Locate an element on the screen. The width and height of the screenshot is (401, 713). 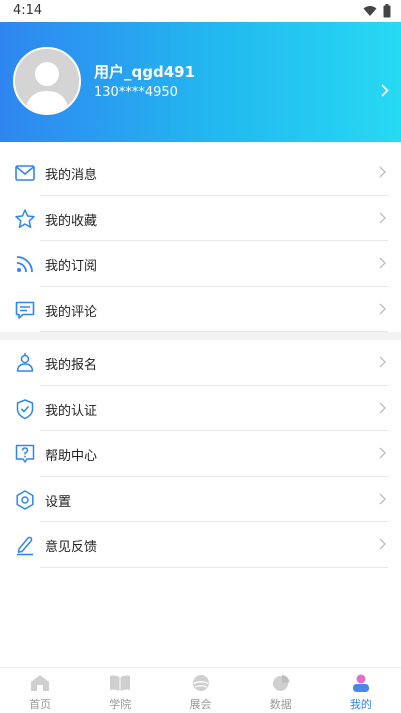
menu-item-verification: 我的认证 is located at coordinates (200, 409).